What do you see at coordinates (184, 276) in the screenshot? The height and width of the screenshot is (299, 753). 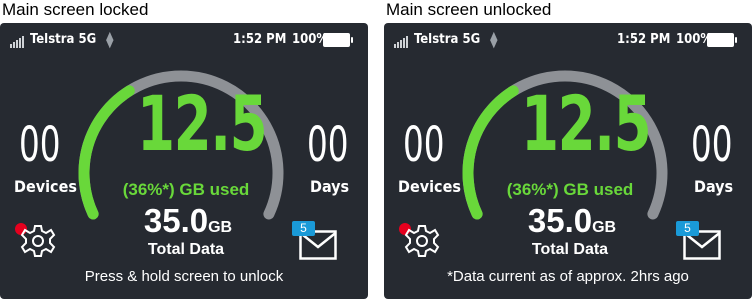 I see `footer-text: Press & hold screen to unlock` at bounding box center [184, 276].